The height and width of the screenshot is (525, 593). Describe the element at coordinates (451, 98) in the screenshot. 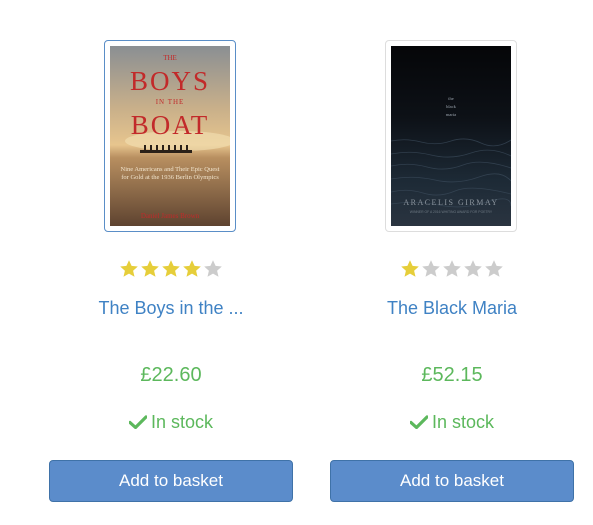

I see `cover-line: the` at that location.